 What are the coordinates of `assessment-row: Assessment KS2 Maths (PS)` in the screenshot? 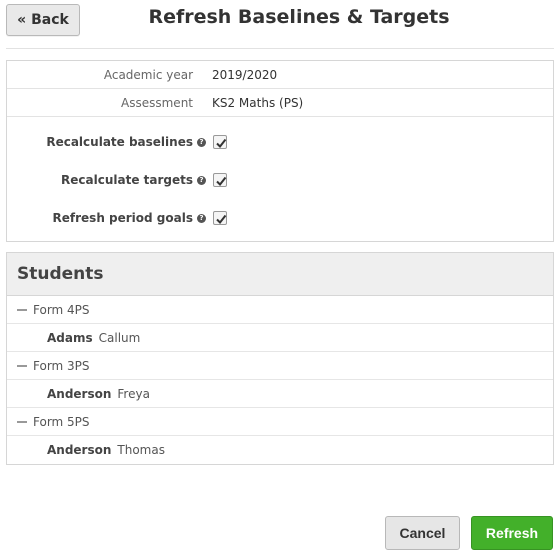 It's located at (280, 103).